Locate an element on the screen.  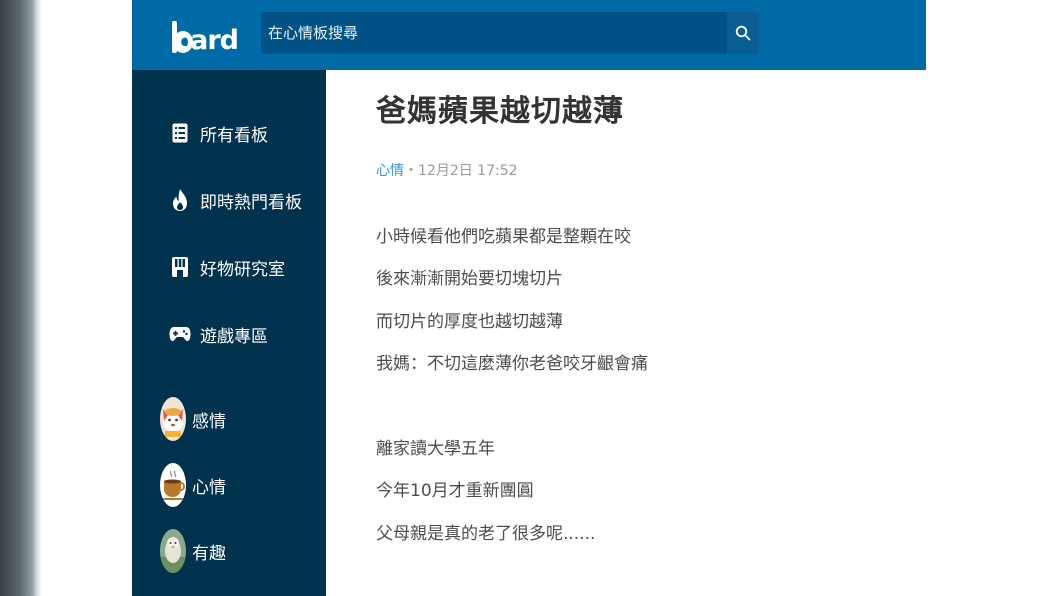
sidebar-item-label: 感情 is located at coordinates (209, 421).